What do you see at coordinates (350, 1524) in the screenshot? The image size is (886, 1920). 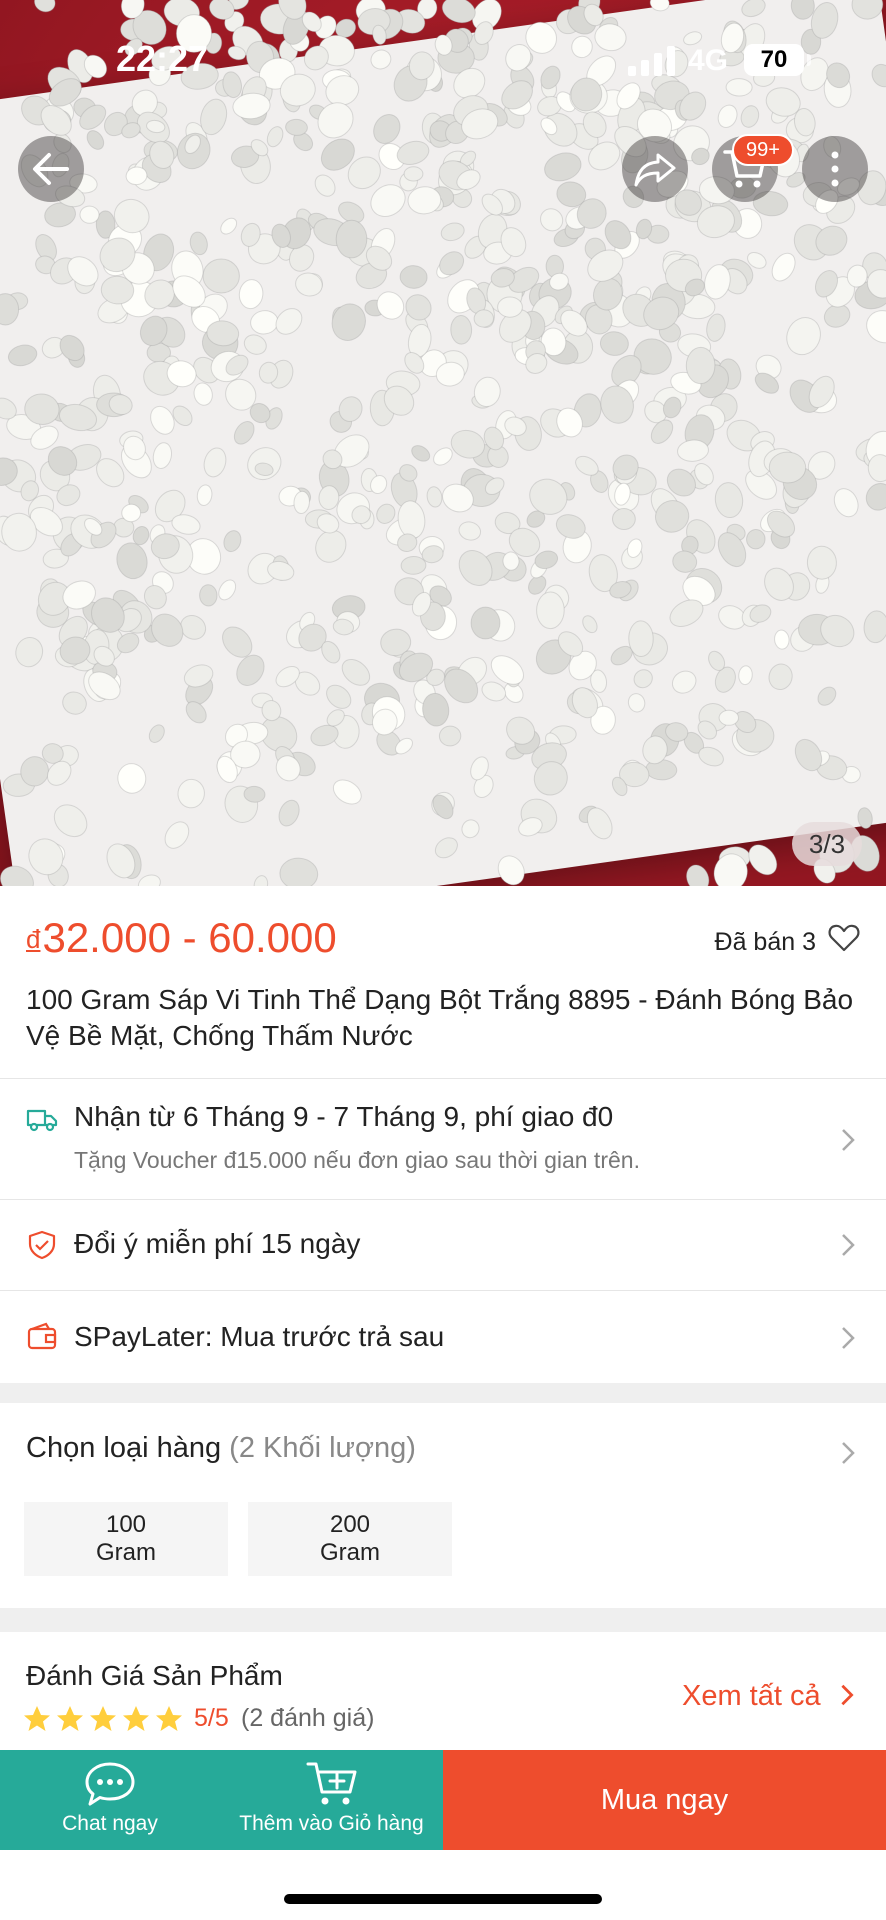 I see `variant-option-value: 200` at bounding box center [350, 1524].